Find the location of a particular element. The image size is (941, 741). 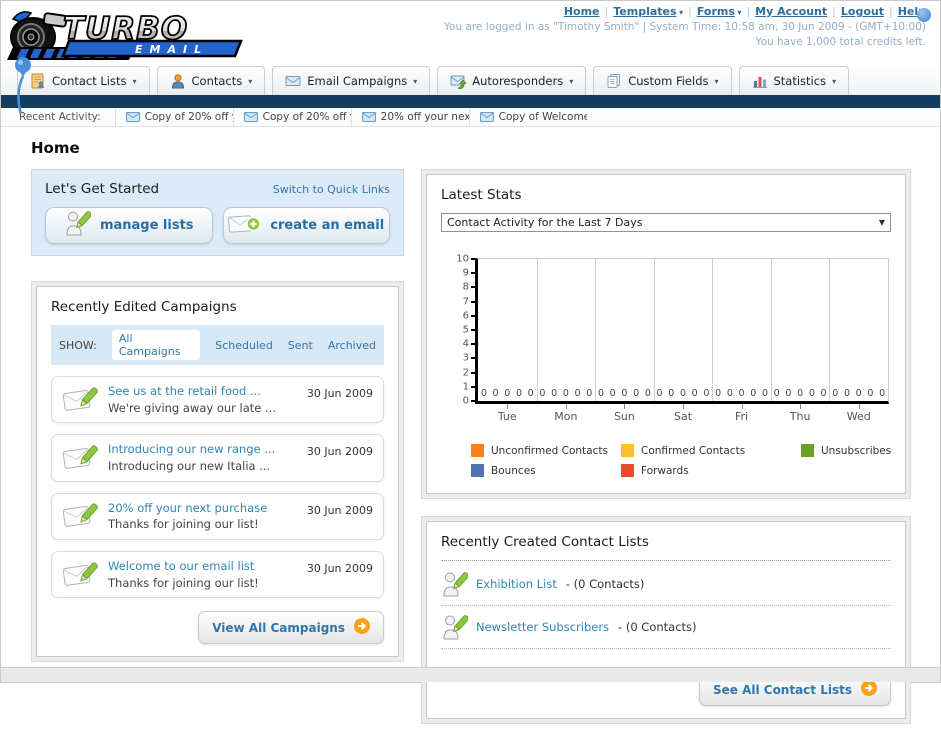

stats-period-dropdown: Contact Activity for the Last 7 Days ▼ is located at coordinates (666, 222).